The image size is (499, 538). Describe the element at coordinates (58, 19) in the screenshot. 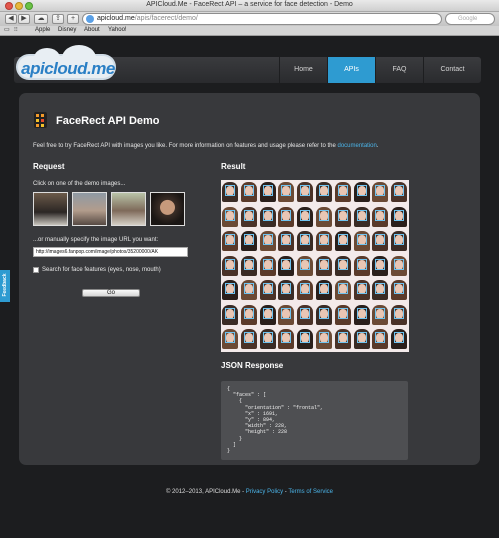

I see `share-icon: ⇪` at that location.